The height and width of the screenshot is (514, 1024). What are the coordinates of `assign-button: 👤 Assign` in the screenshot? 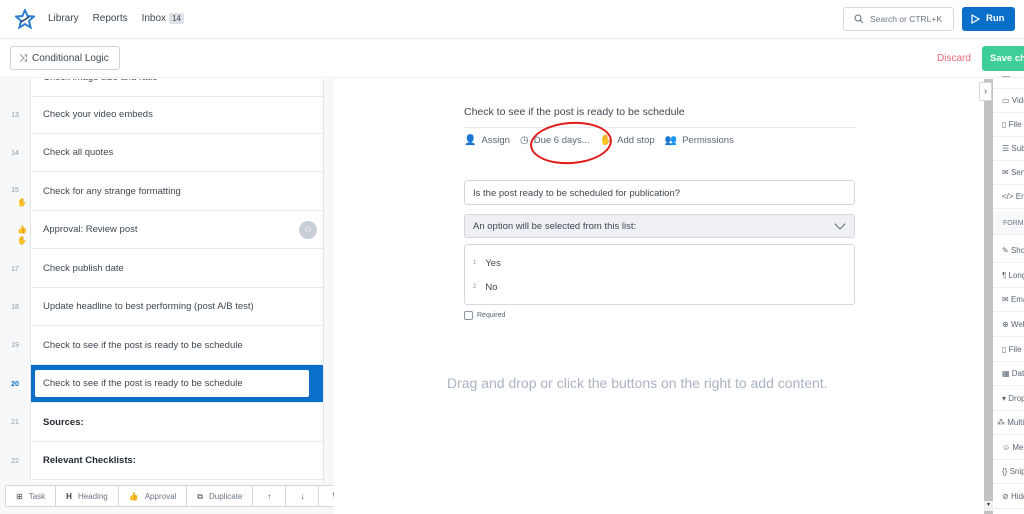 It's located at (487, 140).